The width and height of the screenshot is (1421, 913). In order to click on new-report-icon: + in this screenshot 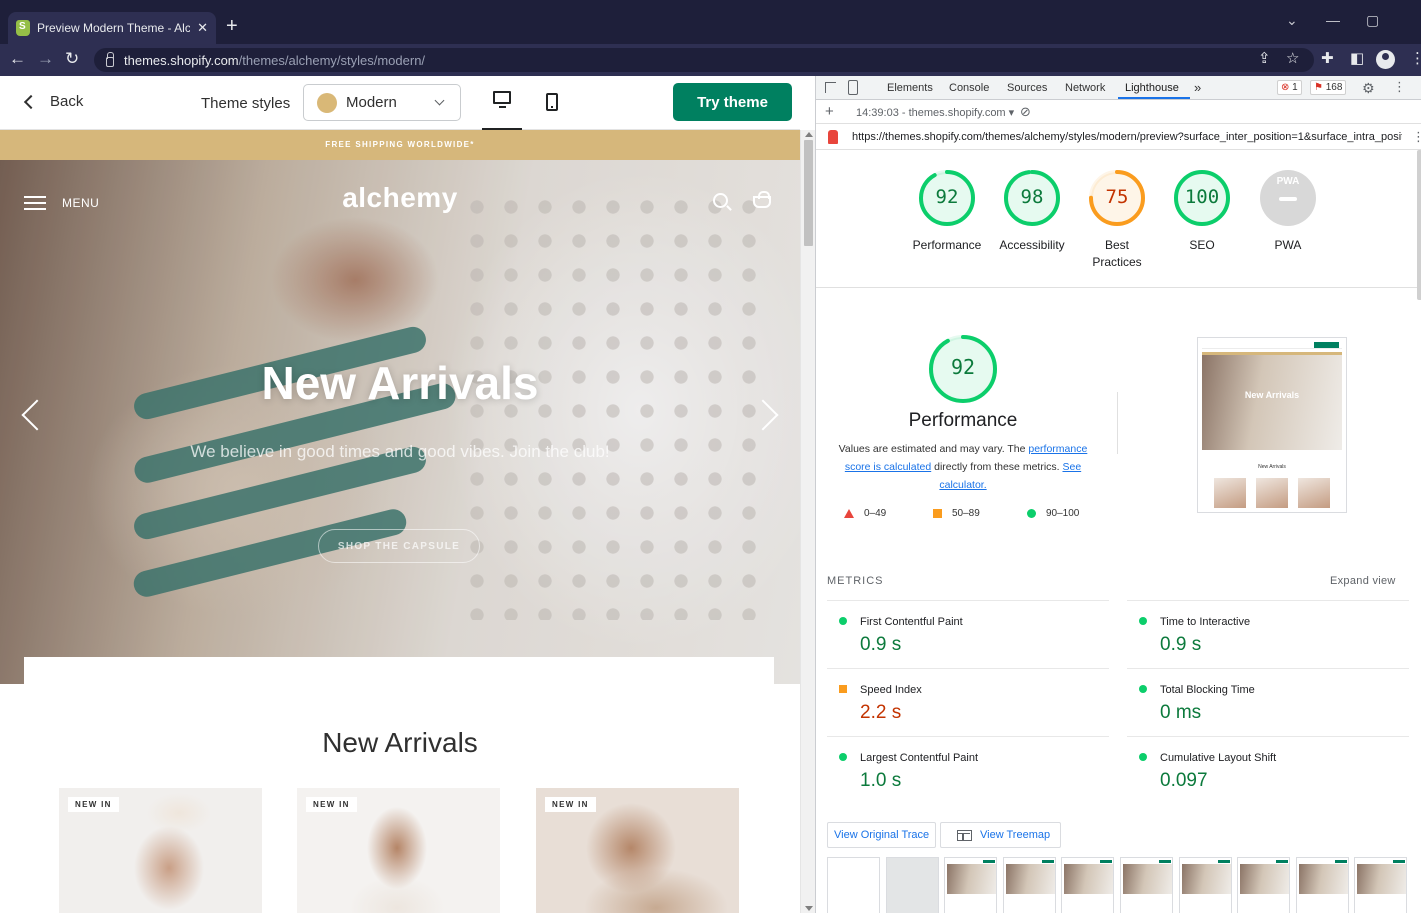, I will do `click(829, 111)`.